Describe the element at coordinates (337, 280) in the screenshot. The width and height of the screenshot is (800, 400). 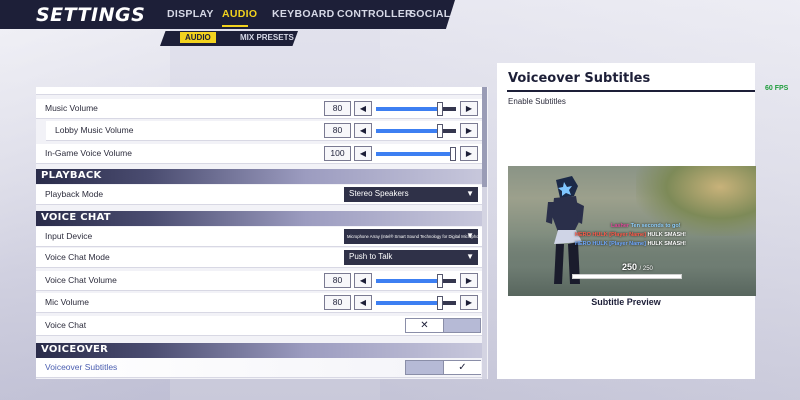
I see `voice-chat-volume-value: 80` at that location.